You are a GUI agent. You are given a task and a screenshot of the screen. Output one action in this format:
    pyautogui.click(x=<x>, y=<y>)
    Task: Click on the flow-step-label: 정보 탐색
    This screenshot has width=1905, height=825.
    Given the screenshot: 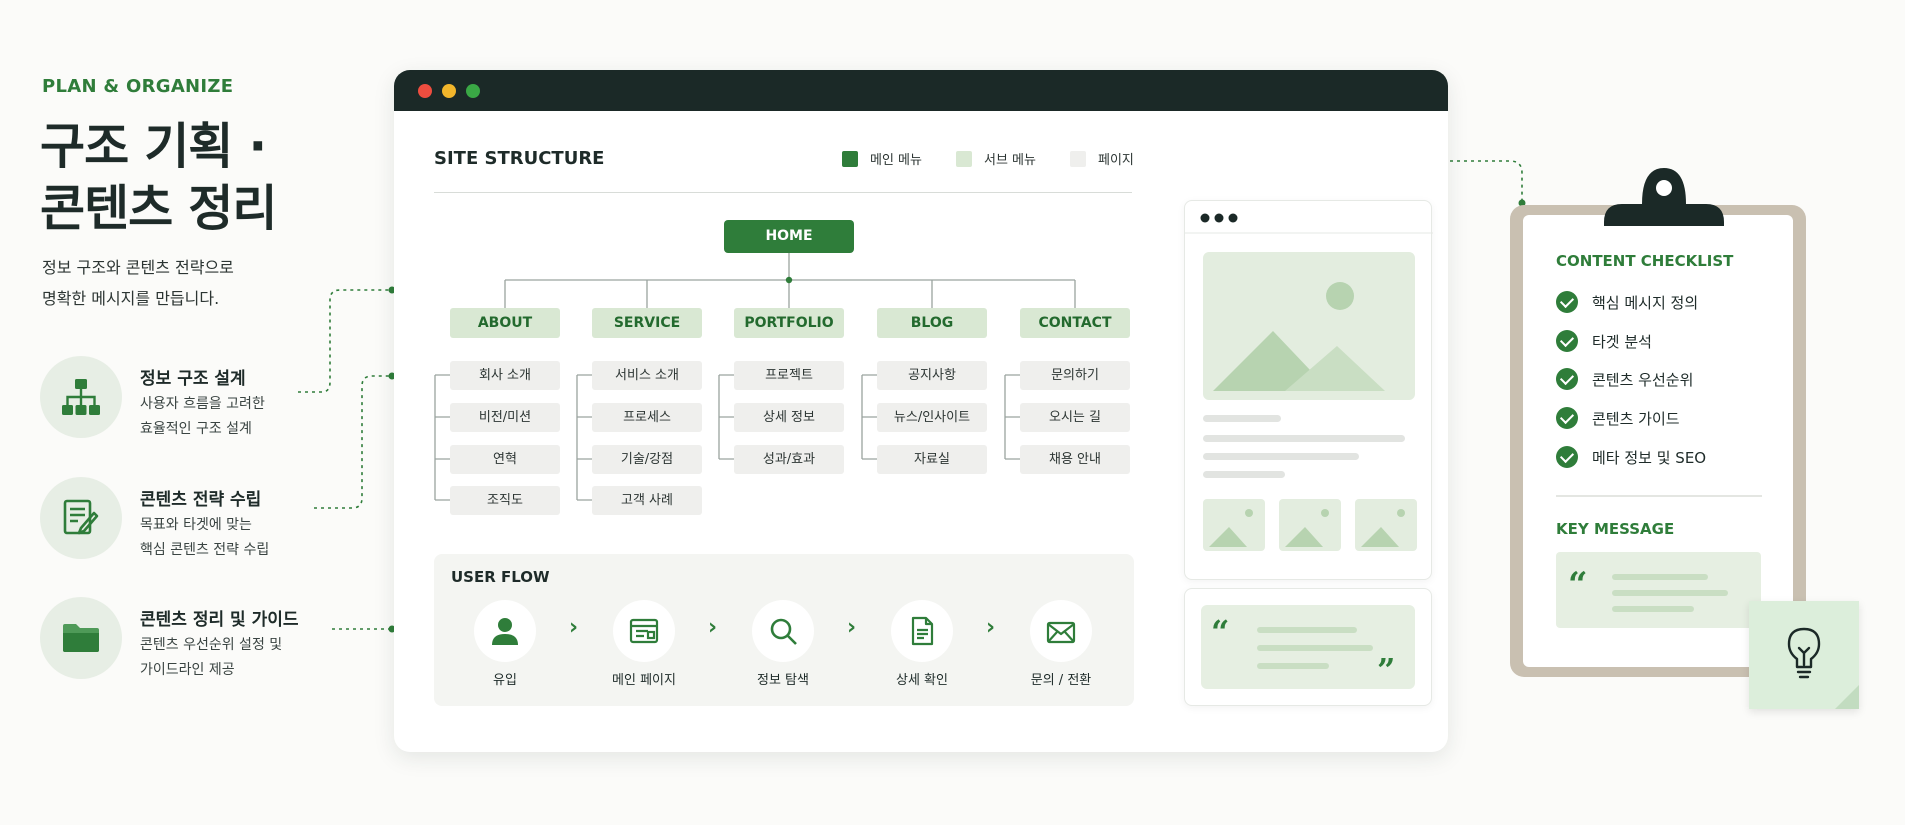 What is the action you would take?
    pyautogui.click(x=783, y=680)
    